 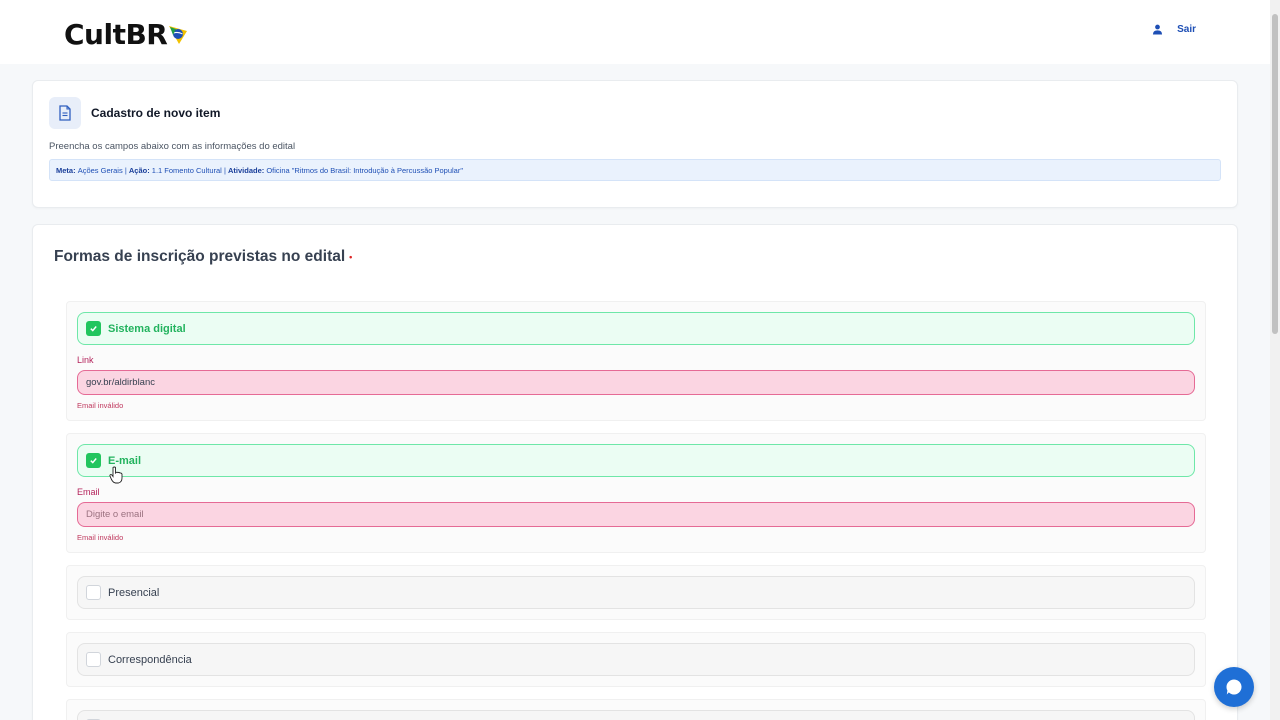 What do you see at coordinates (100, 170) in the screenshot?
I see `meta-value: Ações Gerais` at bounding box center [100, 170].